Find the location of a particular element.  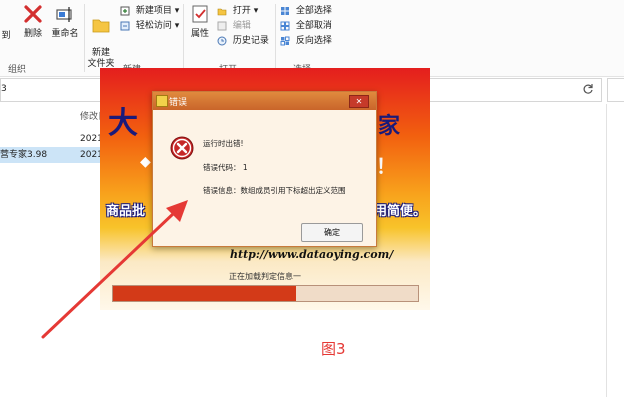

annotation-arrow is located at coordinates (114, 269).